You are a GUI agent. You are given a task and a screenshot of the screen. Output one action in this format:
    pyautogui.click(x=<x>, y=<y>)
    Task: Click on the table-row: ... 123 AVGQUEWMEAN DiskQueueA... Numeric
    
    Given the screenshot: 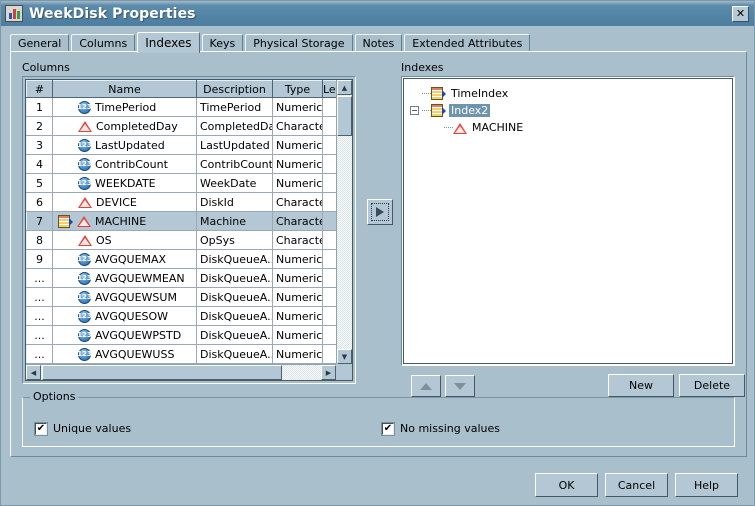 What is the action you would take?
    pyautogui.click(x=184, y=278)
    